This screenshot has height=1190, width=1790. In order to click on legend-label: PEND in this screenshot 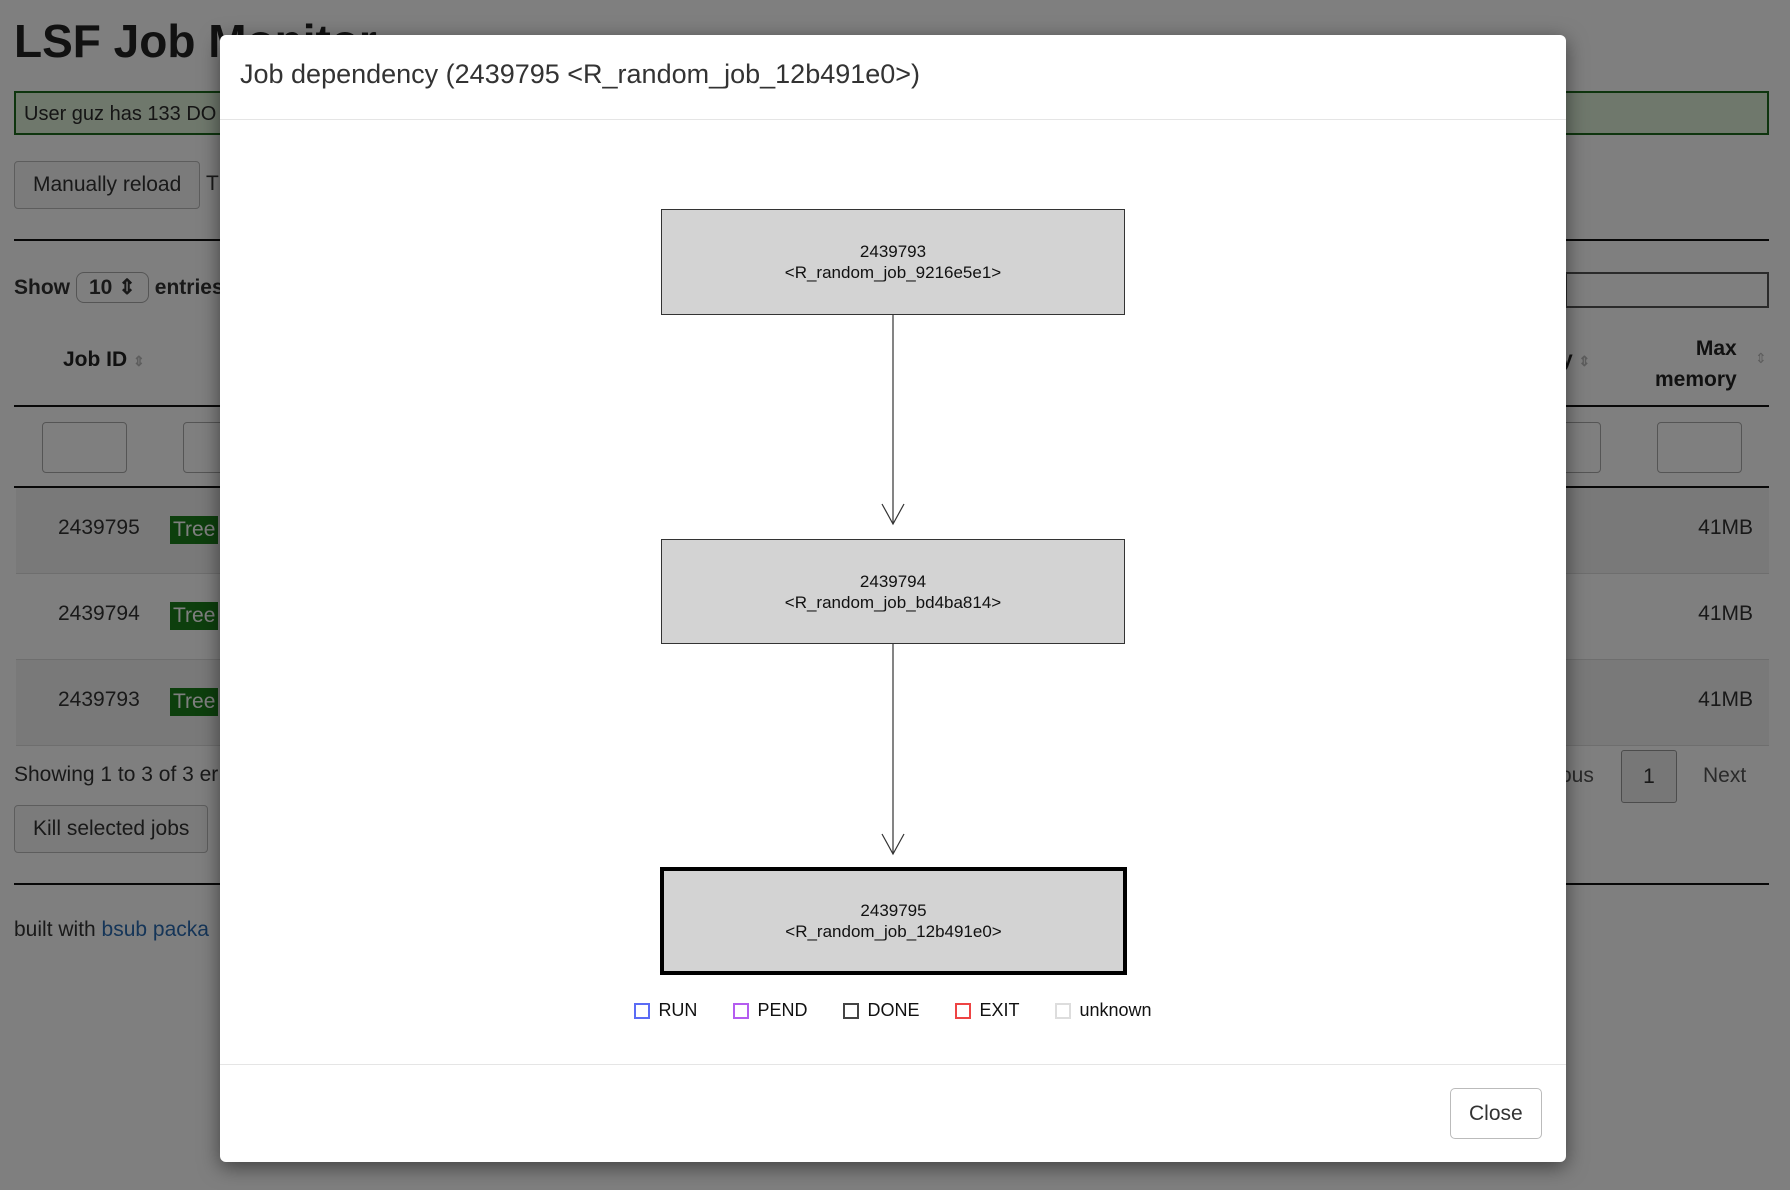, I will do `click(782, 1010)`.